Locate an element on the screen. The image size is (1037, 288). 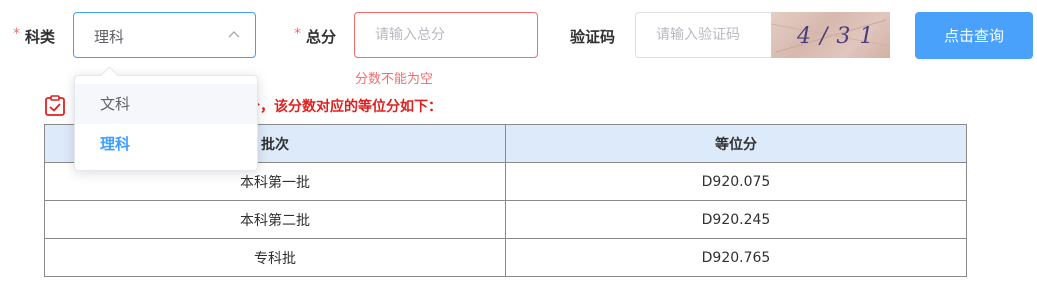
score-error-text: 分数不能为空 is located at coordinates (394, 79).